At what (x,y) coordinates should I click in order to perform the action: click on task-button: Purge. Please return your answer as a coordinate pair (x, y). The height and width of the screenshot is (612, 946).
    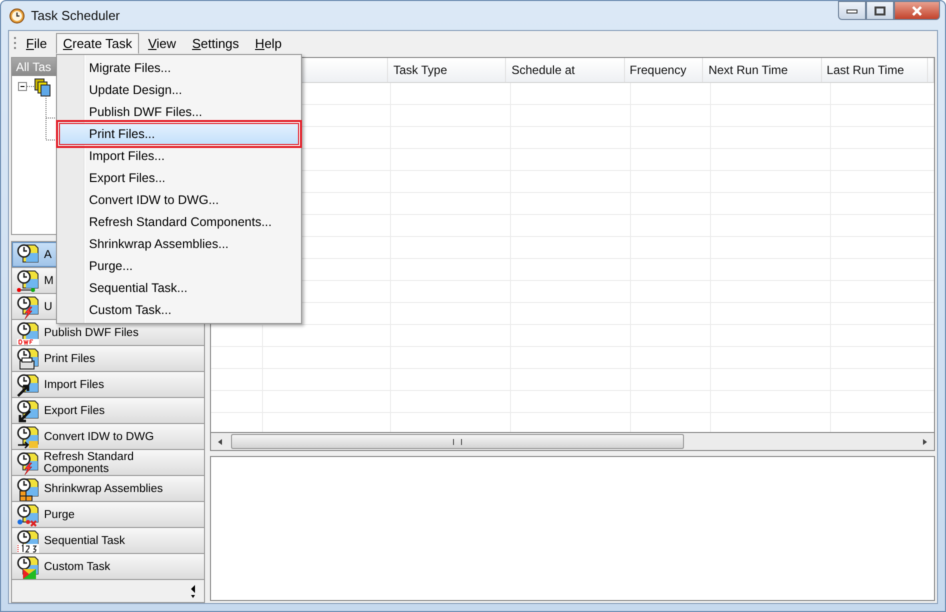
    Looking at the image, I should click on (108, 515).